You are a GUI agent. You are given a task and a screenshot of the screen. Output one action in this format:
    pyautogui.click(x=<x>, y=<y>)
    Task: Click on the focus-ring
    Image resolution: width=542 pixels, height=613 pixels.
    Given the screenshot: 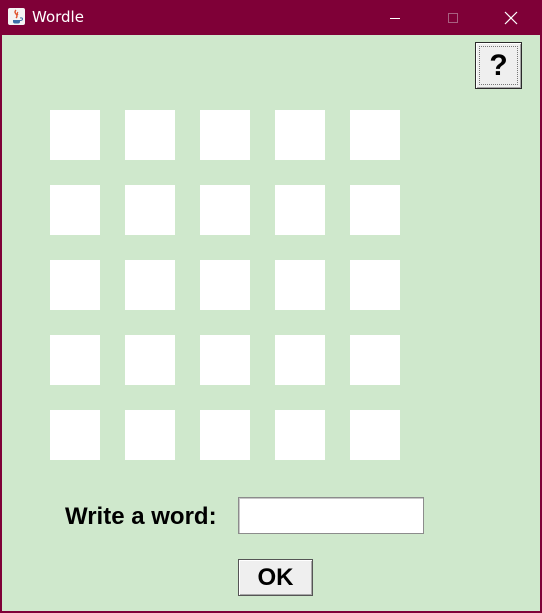 What is the action you would take?
    pyautogui.click(x=498, y=65)
    